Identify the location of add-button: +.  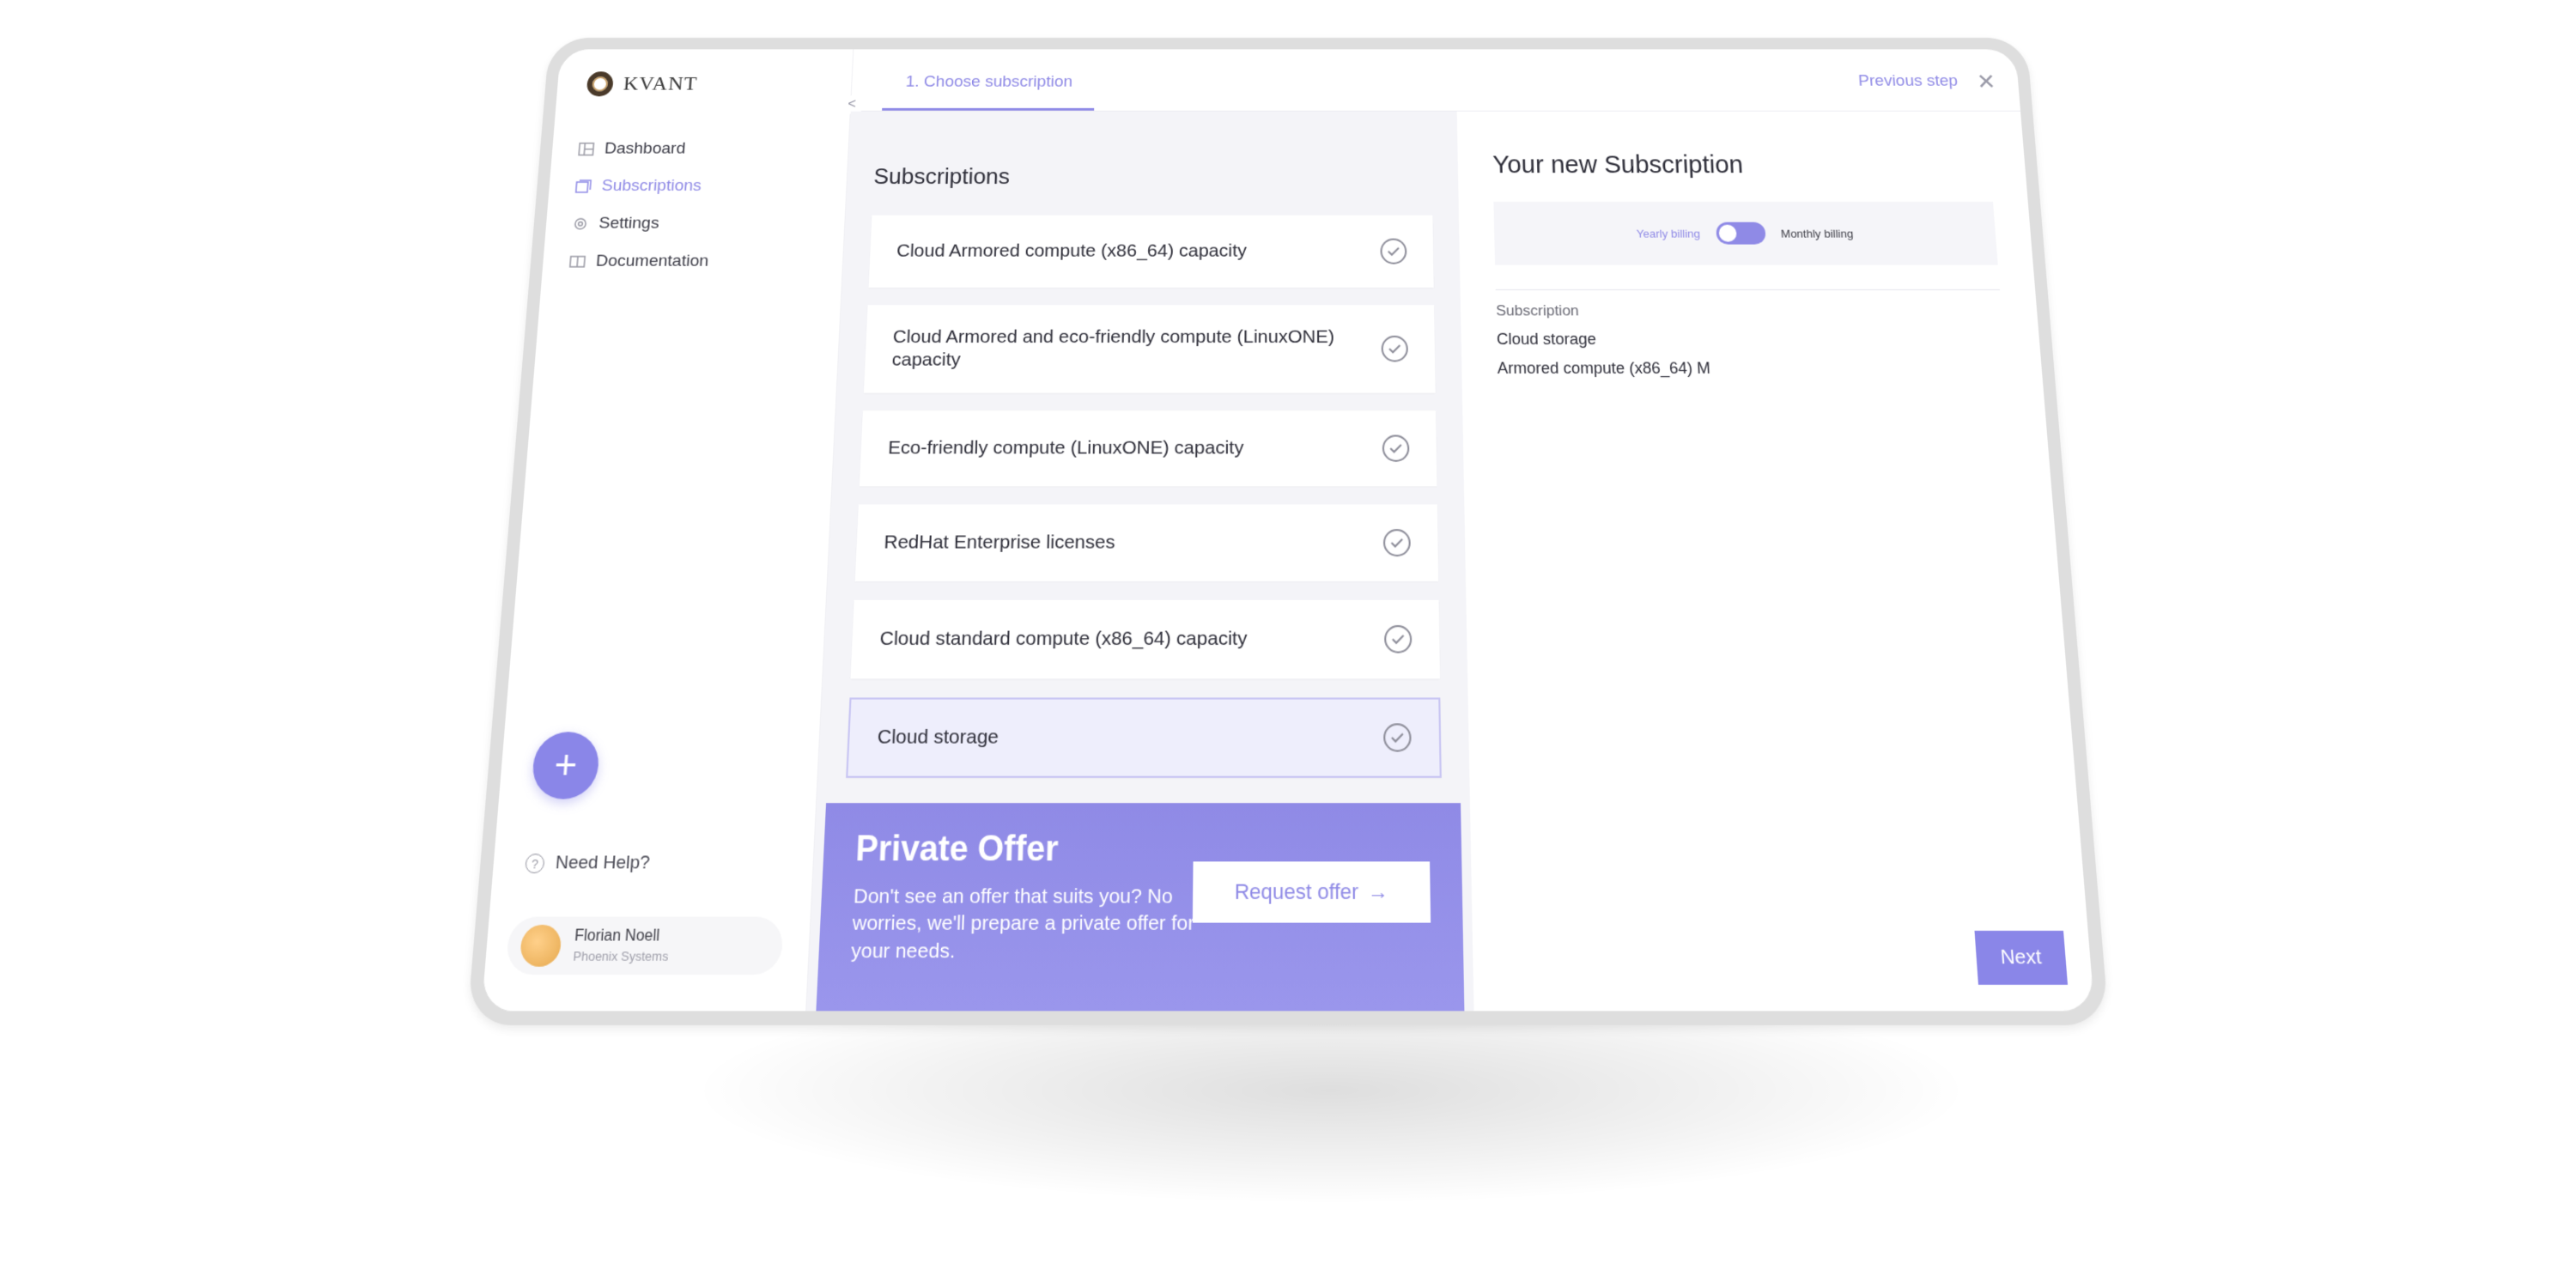
(566, 766).